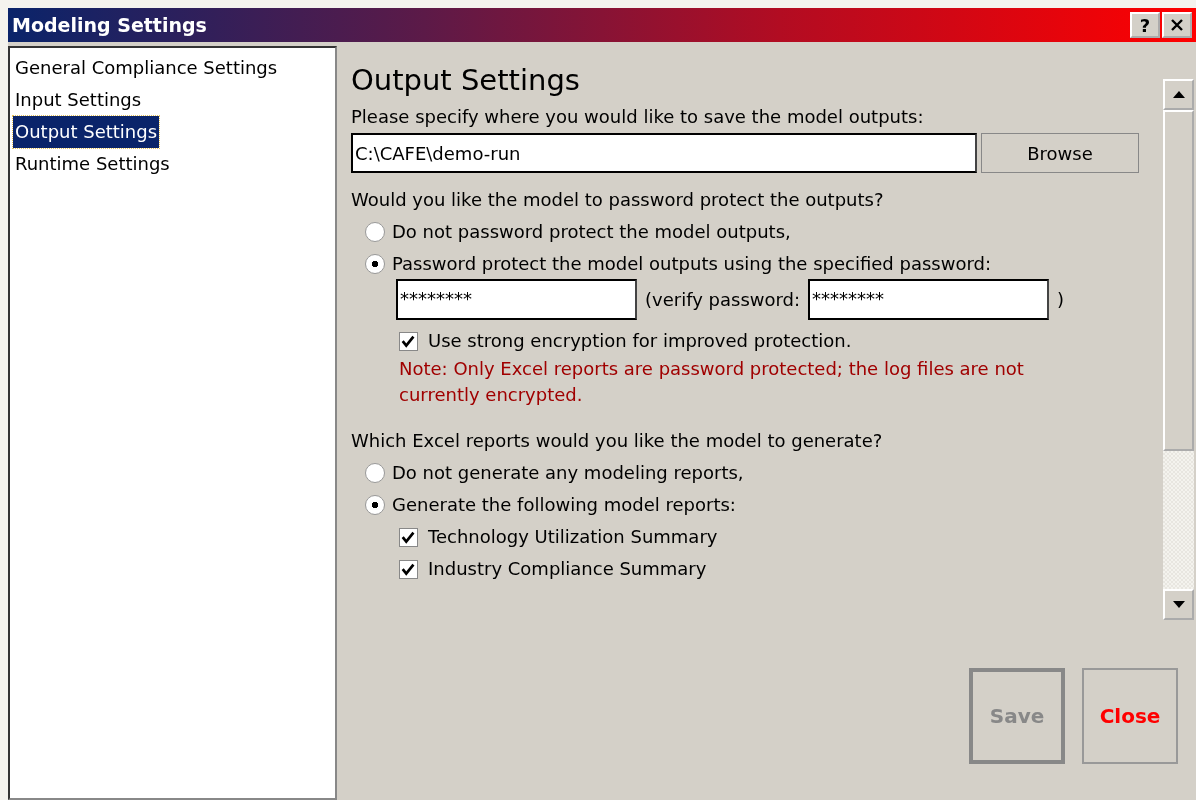  I want to click on settings-list-item: Output Settings, so click(86, 132).